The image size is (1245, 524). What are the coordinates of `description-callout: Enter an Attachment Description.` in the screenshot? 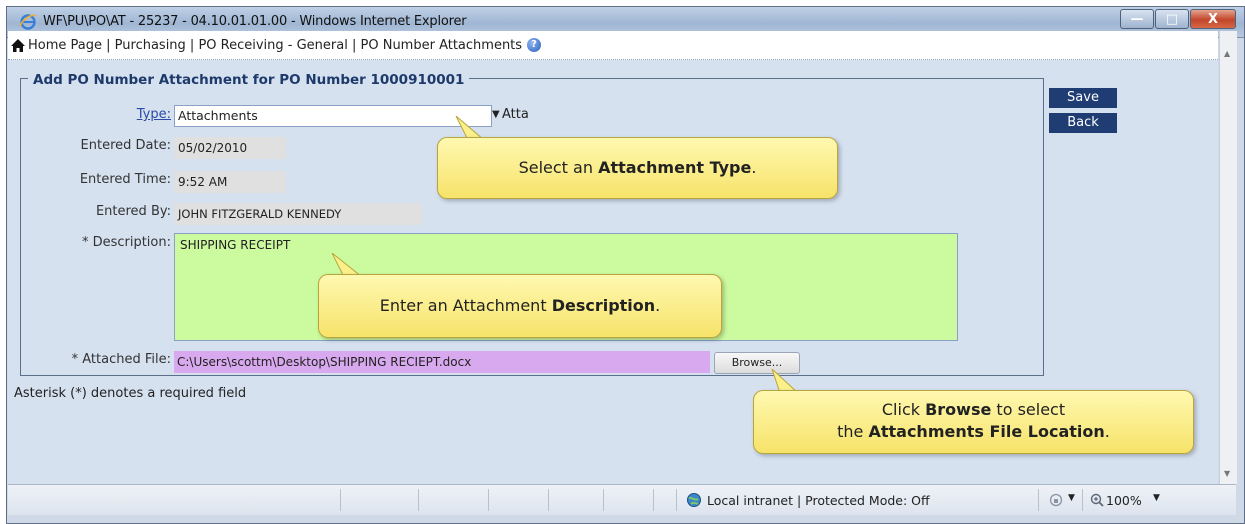 It's located at (520, 306).